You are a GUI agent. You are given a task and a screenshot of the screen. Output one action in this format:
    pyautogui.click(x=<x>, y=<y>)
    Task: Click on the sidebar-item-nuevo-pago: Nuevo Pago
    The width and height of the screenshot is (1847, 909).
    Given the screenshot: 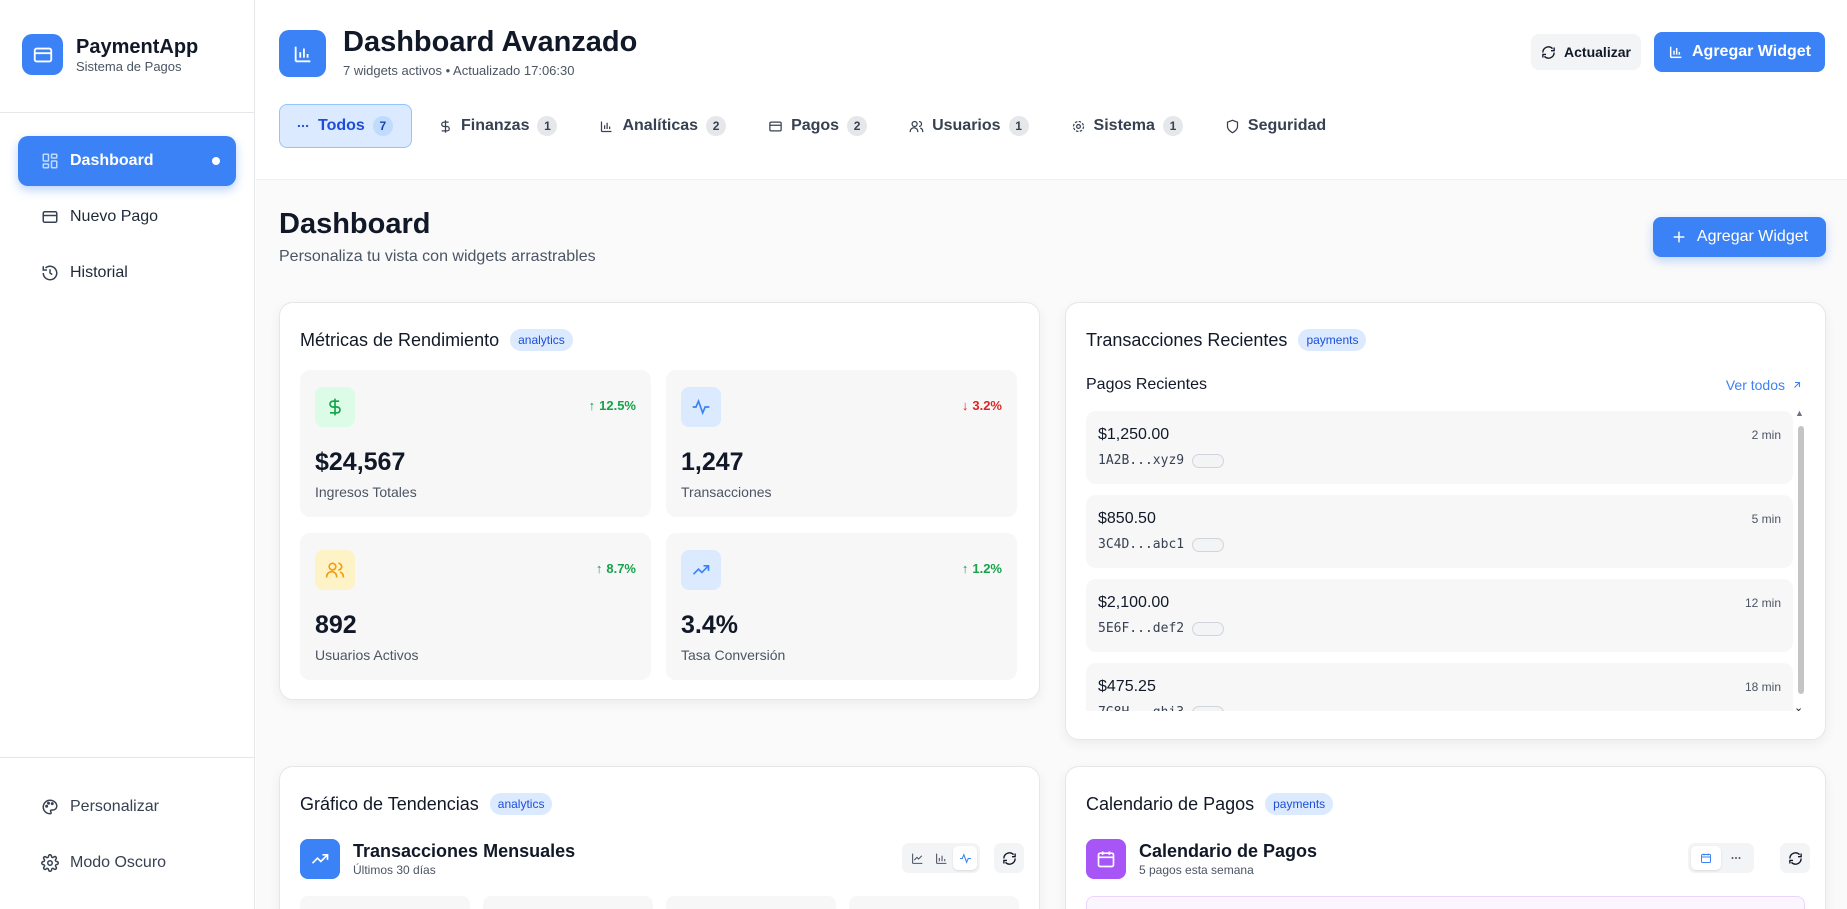 What is the action you would take?
    pyautogui.click(x=127, y=217)
    